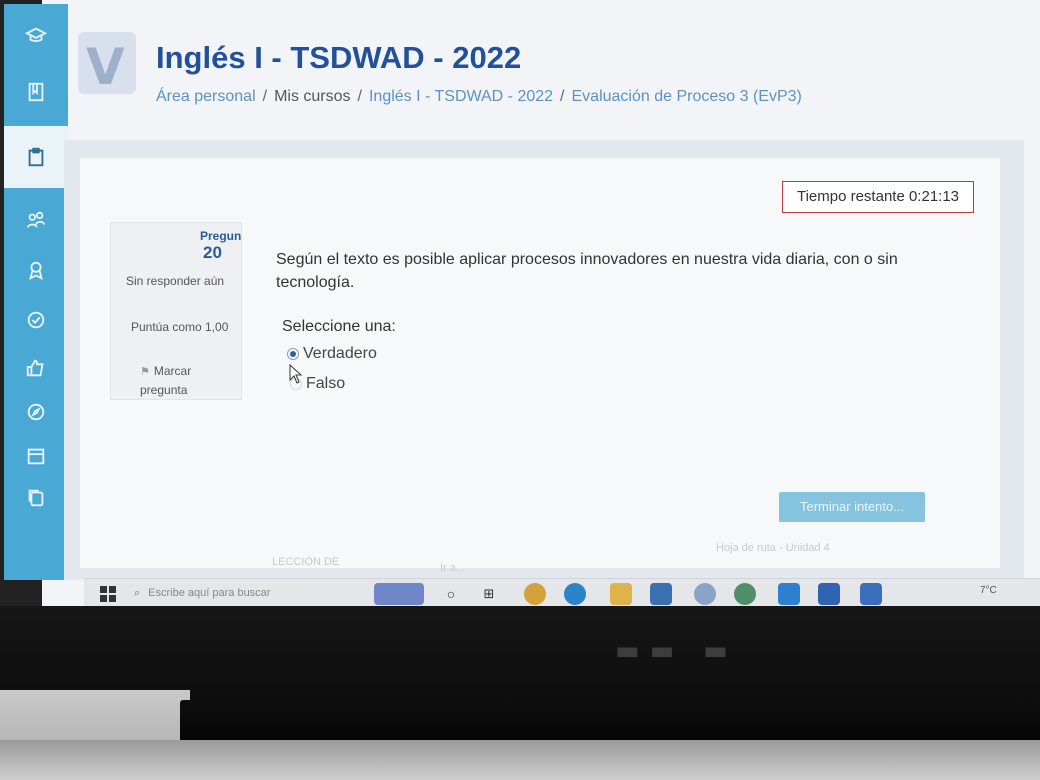 Image resolution: width=1040 pixels, height=780 pixels. What do you see at coordinates (36, 320) in the screenshot?
I see `check-circle-icon` at bounding box center [36, 320].